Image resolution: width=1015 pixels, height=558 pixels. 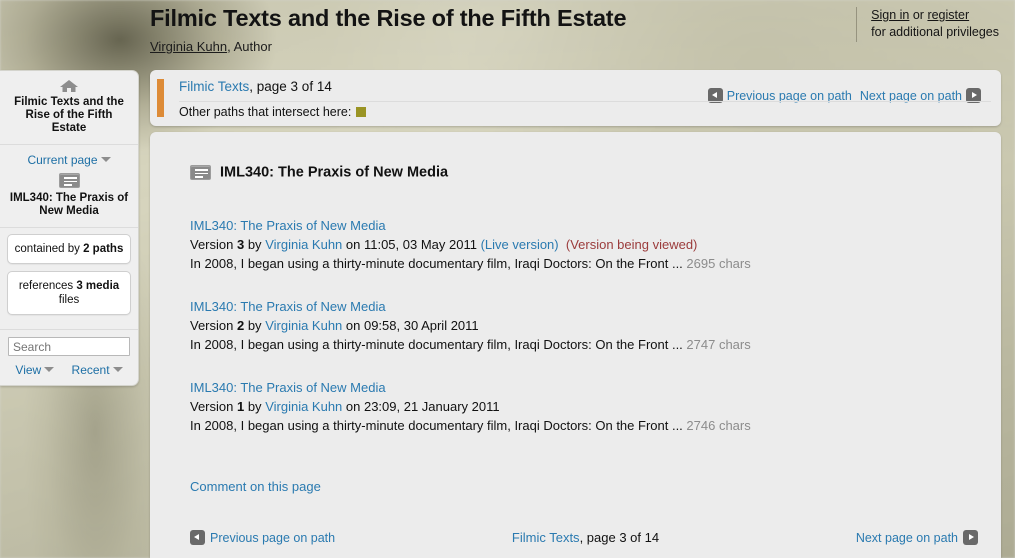 I want to click on content-header: IML340: The Praxis of New Media, so click(x=319, y=172).